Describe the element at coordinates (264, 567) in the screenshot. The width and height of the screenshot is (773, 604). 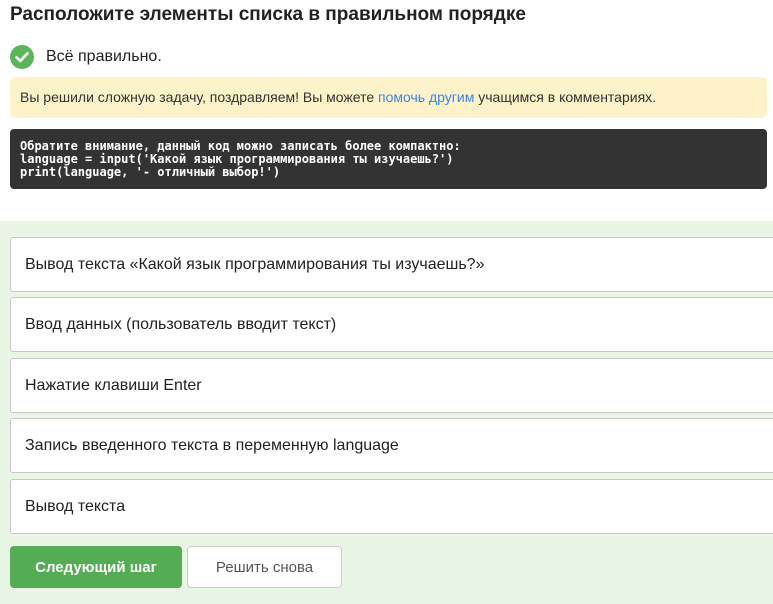
I see `solve-again-button: Решить снова` at that location.